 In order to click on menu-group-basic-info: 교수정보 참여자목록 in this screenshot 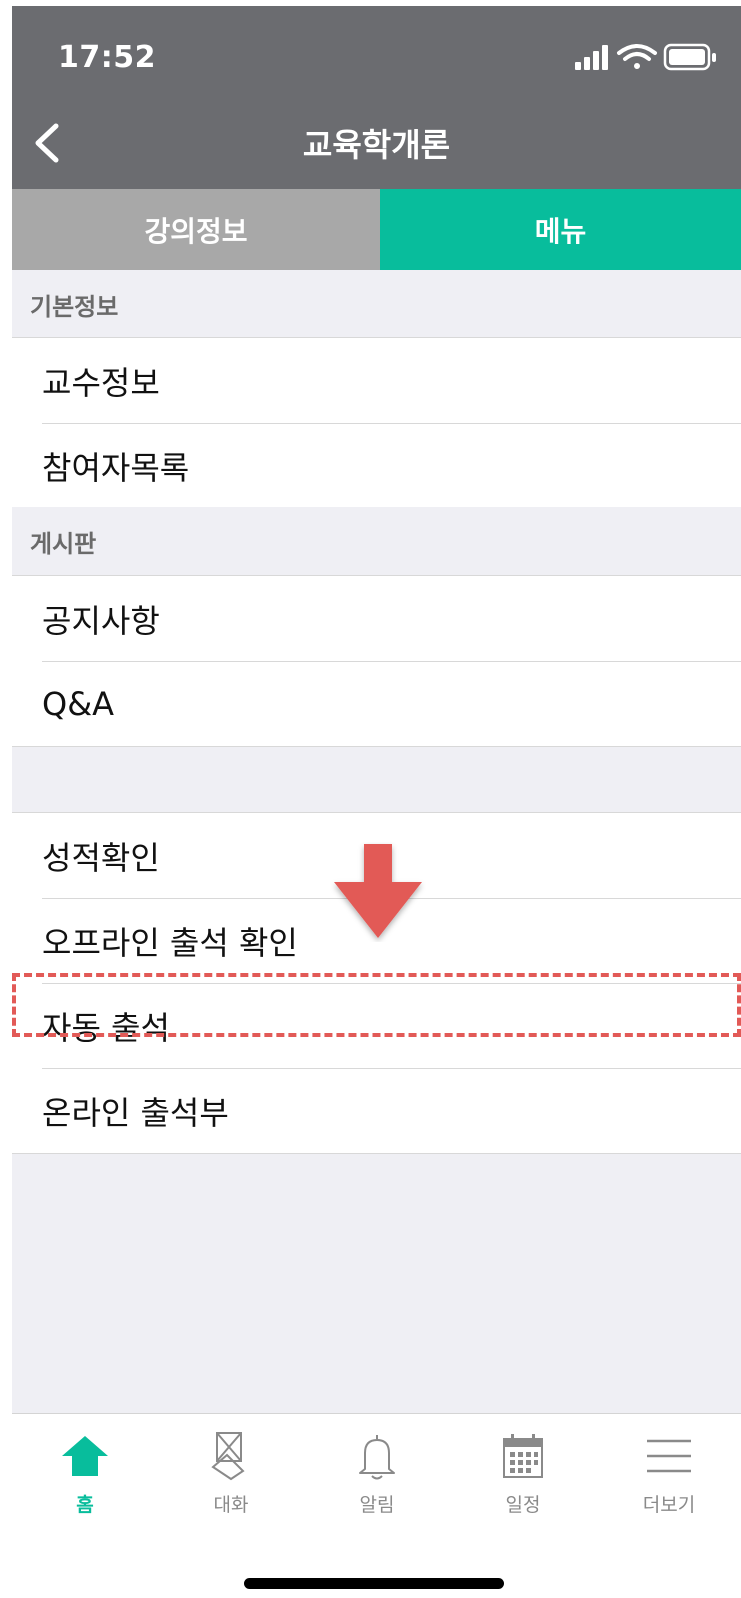, I will do `click(376, 423)`.